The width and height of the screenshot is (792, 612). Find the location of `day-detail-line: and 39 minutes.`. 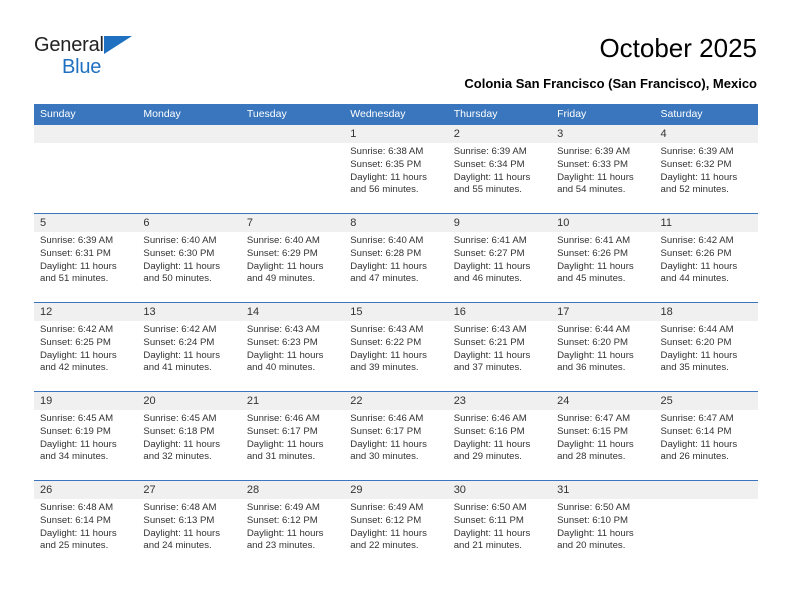

day-detail-line: and 39 minutes. is located at coordinates (384, 368).